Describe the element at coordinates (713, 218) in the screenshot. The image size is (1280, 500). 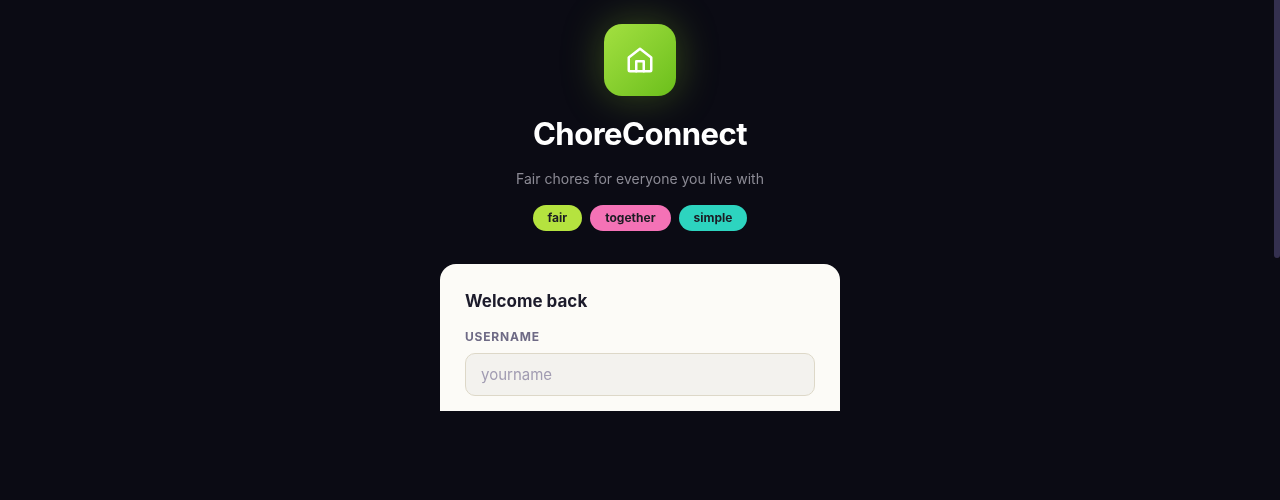
I see `tag: simple` at that location.